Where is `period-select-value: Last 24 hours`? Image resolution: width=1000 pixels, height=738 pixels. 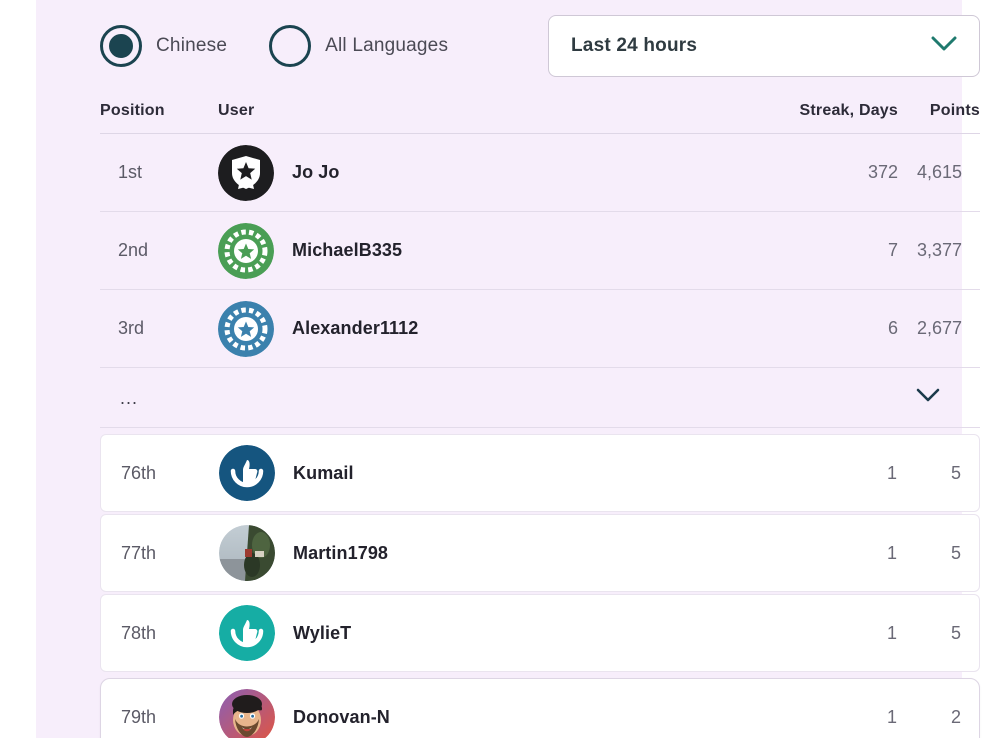
period-select-value: Last 24 hours is located at coordinates (634, 45).